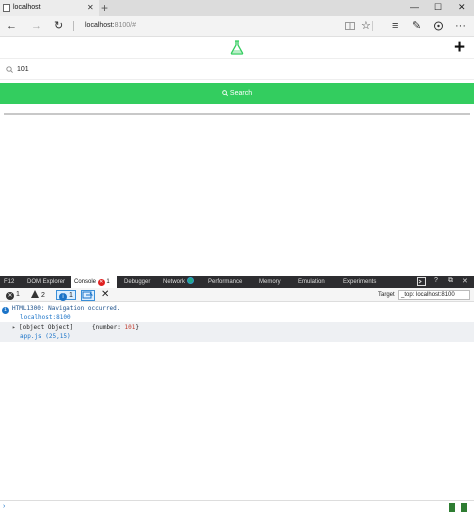 The width and height of the screenshot is (474, 513). I want to click on error-icon: ✕, so click(101, 282).